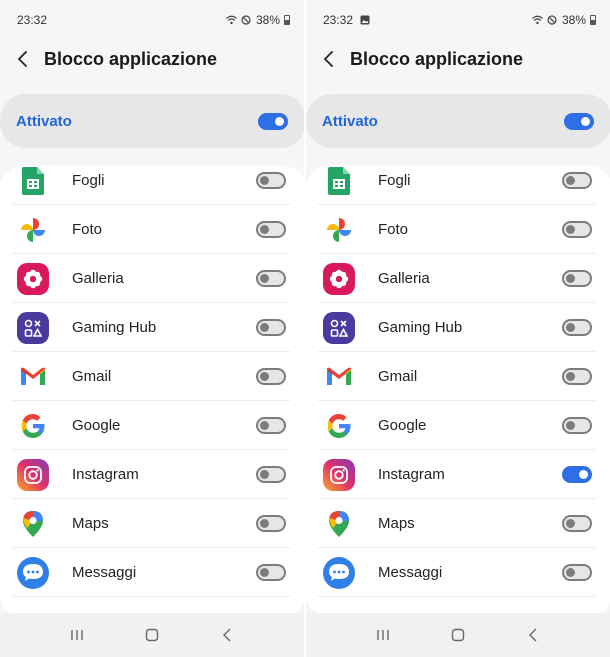 This screenshot has width=610, height=657. Describe the element at coordinates (398, 376) in the screenshot. I see `app-name: Gmail` at that location.